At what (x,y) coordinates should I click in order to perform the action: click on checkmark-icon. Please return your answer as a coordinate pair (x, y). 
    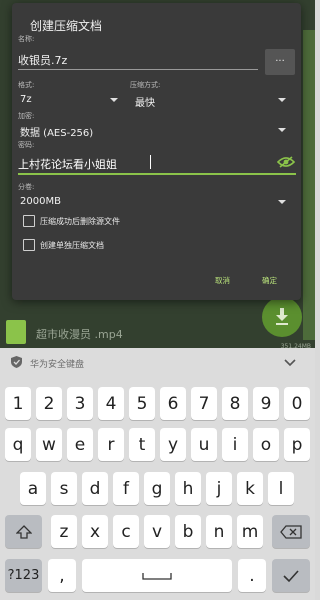
    Looking at the image, I should click on (291, 575).